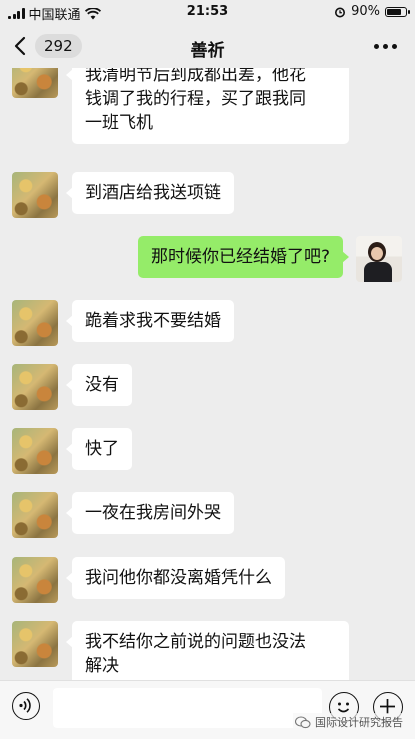 The image size is (415, 739). I want to click on more-icon, so click(385, 46).